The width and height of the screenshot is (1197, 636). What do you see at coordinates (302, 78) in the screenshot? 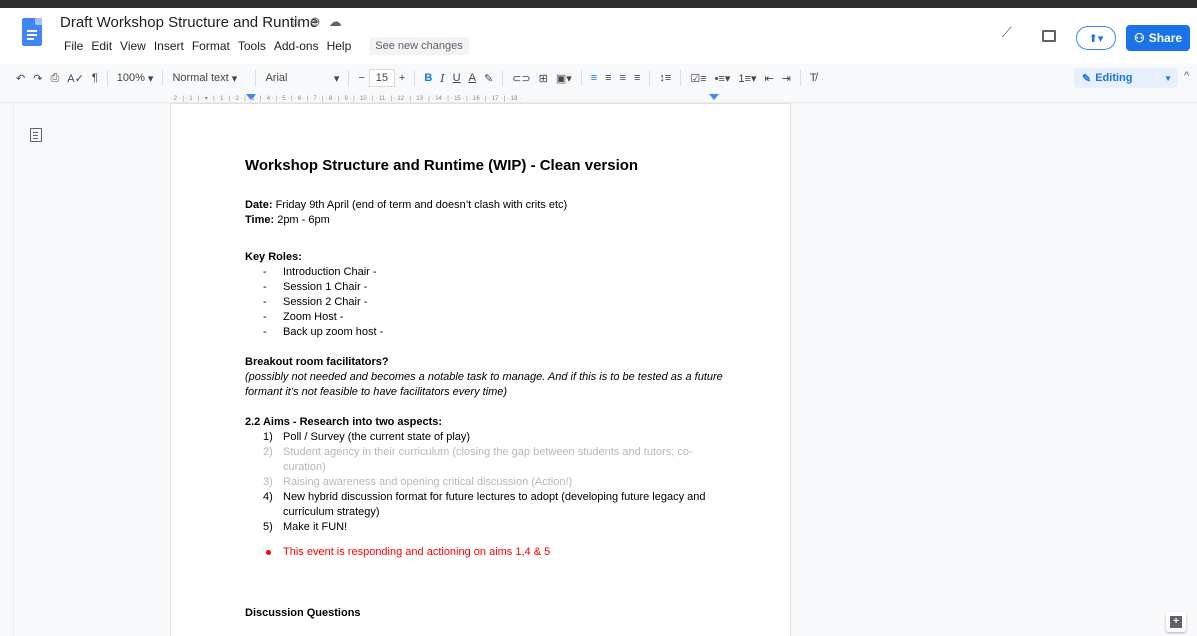
I see `font-select: Arial ▾` at bounding box center [302, 78].